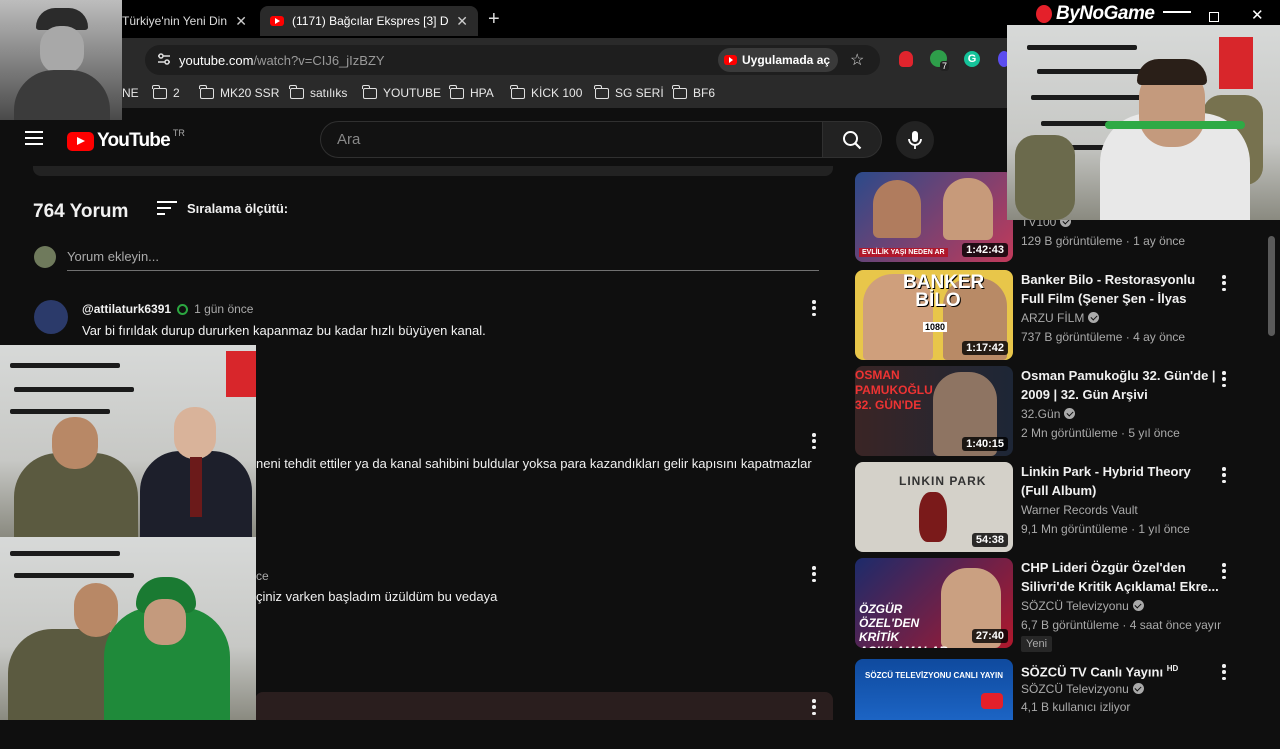 Image resolution: width=1280 pixels, height=749 pixels. I want to click on close-window-icon: ✕, so click(1257, 15).